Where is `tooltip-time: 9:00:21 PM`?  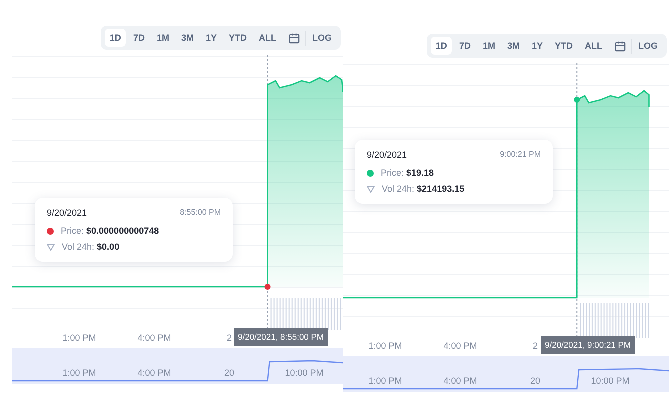
tooltip-time: 9:00:21 PM is located at coordinates (520, 155).